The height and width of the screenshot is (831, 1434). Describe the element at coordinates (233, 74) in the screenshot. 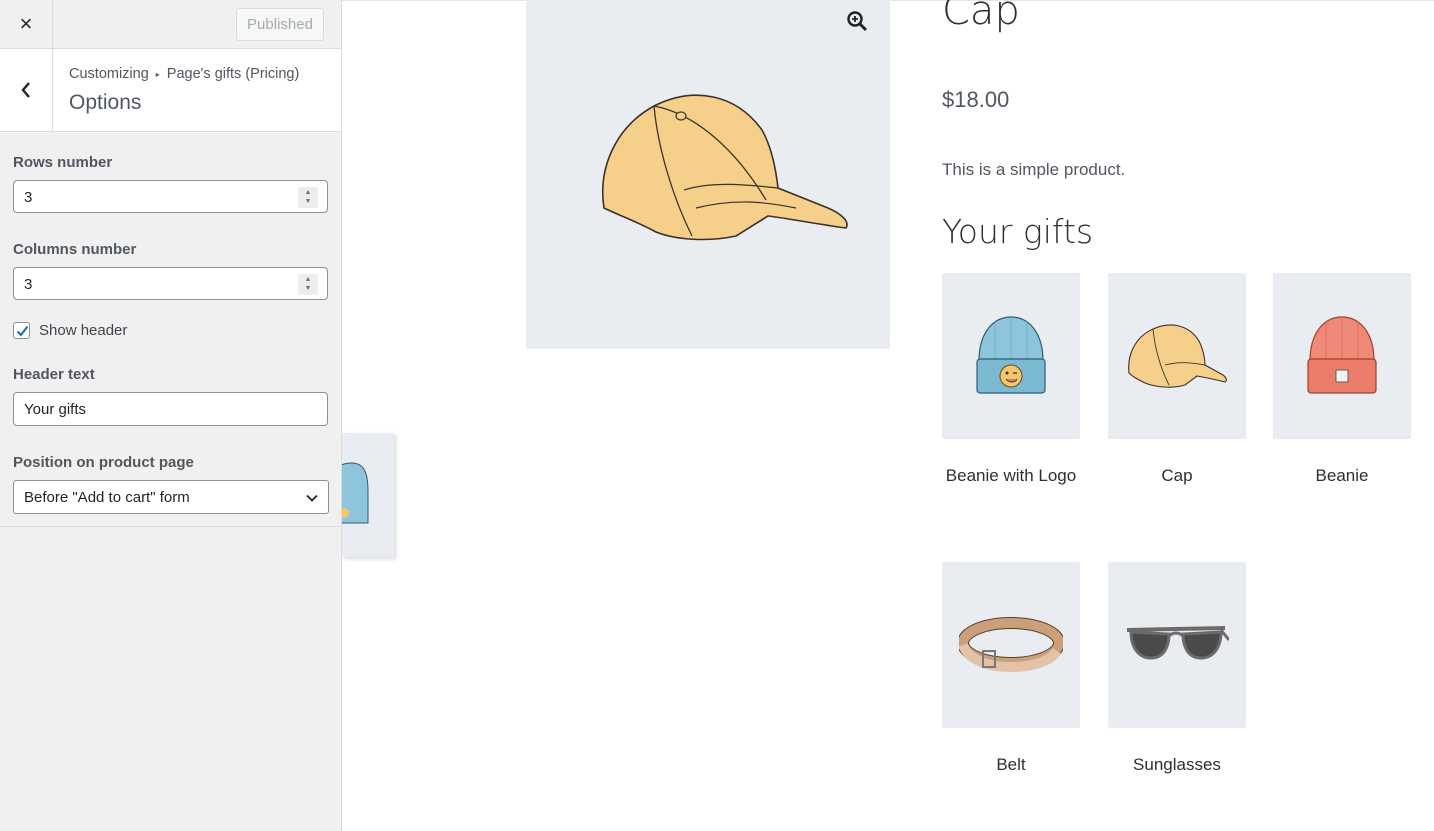

I see `breadcrumb-parent: Page's gifts (Pricing)` at that location.